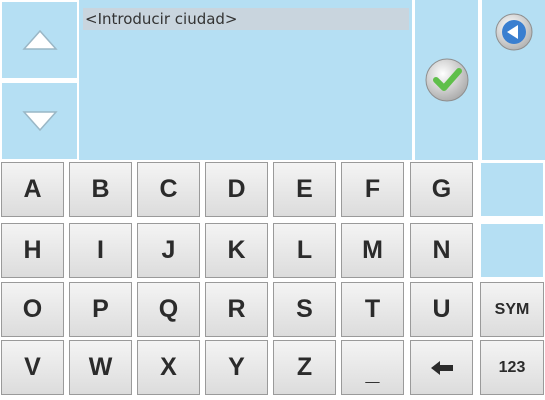  Describe the element at coordinates (304, 189) in the screenshot. I see `letter-key-e: E` at that location.